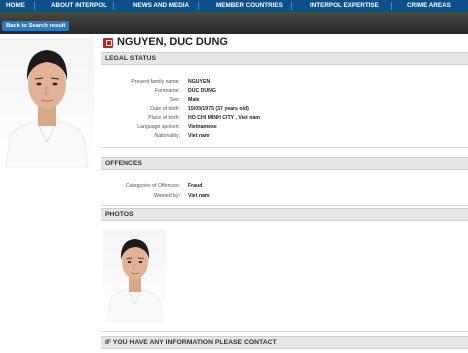  Describe the element at coordinates (199, 82) in the screenshot. I see `field-value: NGUYEN` at that location.